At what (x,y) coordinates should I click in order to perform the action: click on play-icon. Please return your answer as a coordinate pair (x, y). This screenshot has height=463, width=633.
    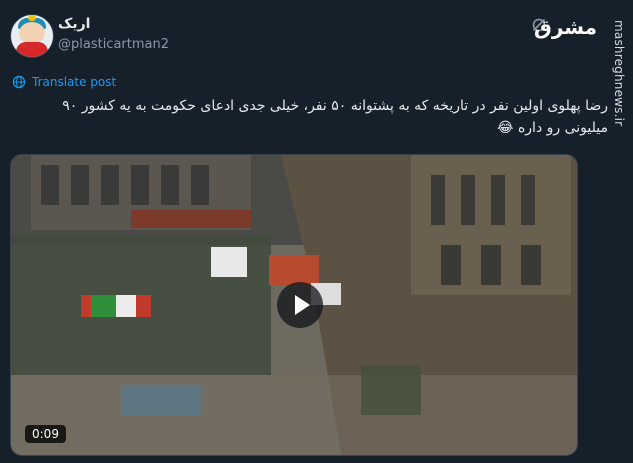
    Looking at the image, I should click on (300, 305).